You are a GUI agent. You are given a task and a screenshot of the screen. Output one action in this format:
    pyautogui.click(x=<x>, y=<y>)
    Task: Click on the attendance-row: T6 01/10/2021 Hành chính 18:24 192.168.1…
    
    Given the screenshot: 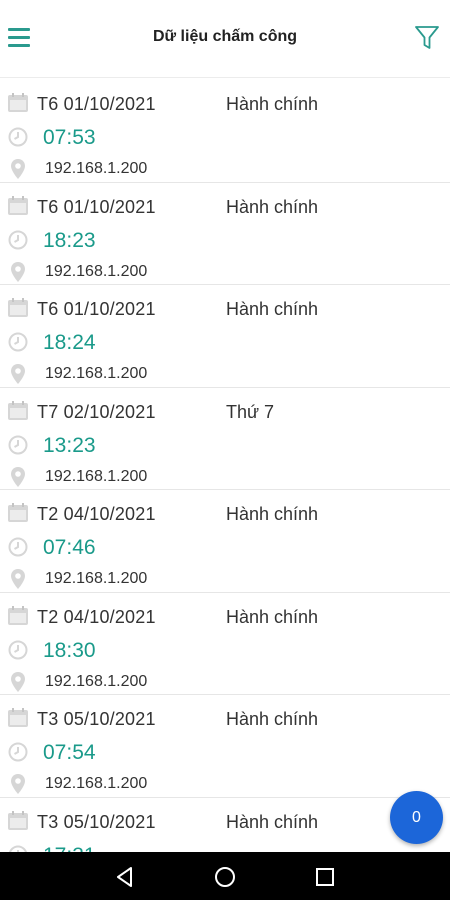 What is the action you would take?
    pyautogui.click(x=225, y=336)
    